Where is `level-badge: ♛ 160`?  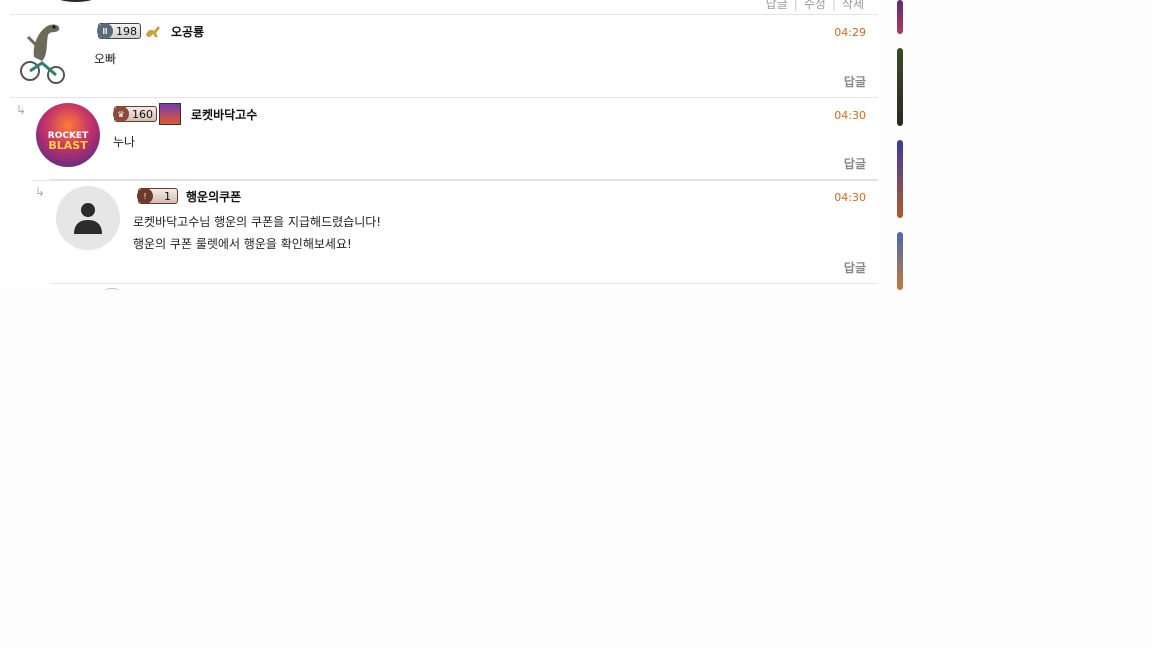
level-badge: ♛ 160 is located at coordinates (147, 114).